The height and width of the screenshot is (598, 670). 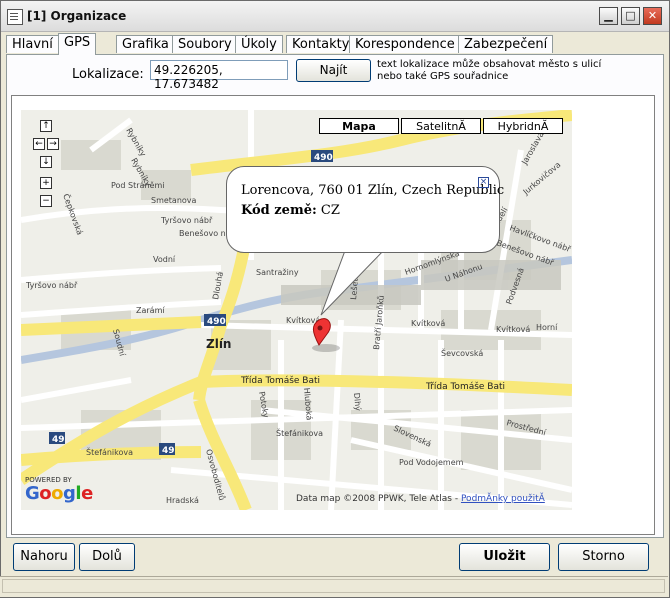 What do you see at coordinates (277, 272) in the screenshot?
I see `street-label: Santražiny` at bounding box center [277, 272].